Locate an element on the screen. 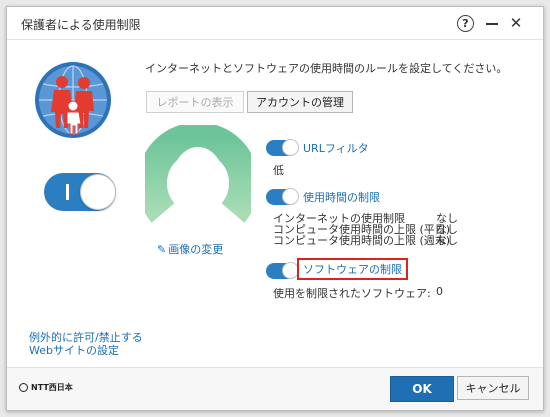 Image resolution: width=550 pixels, height=417 pixels. change-image-label: 画像の変更 is located at coordinates (196, 249).